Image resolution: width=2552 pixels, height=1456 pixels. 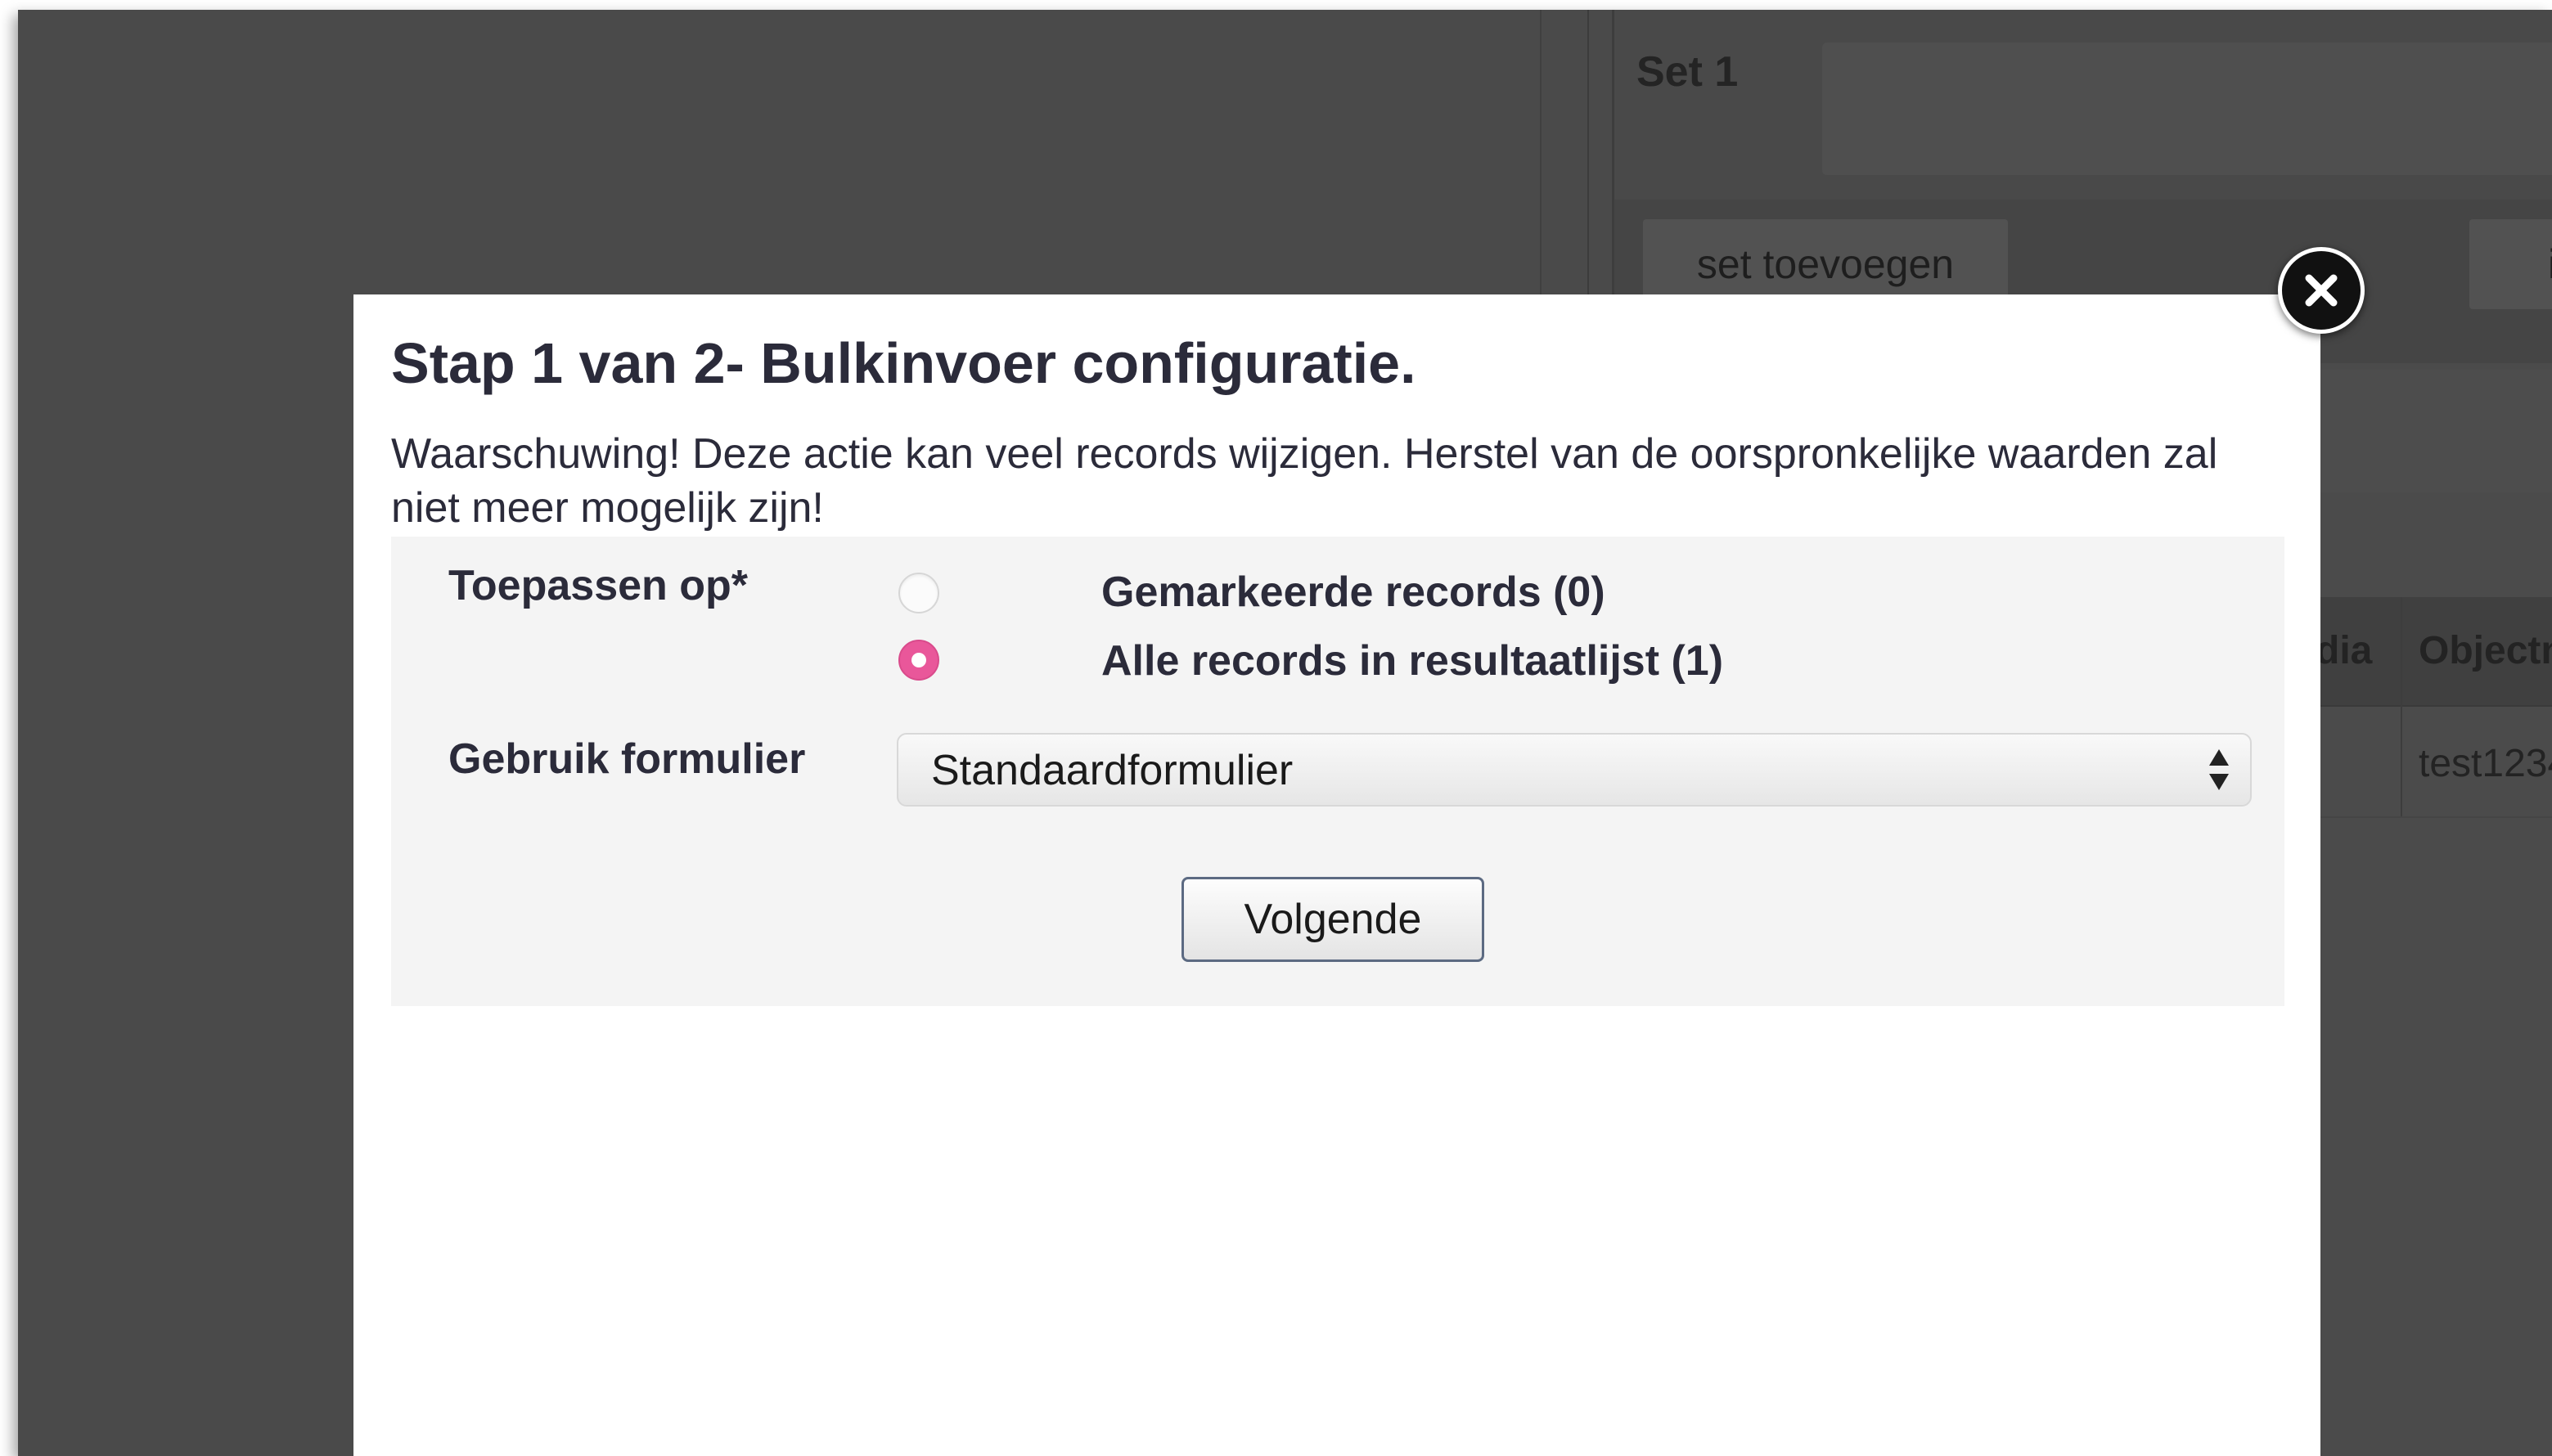 What do you see at coordinates (1112, 771) in the screenshot?
I see `form-select-value: Standaardformulier` at bounding box center [1112, 771].